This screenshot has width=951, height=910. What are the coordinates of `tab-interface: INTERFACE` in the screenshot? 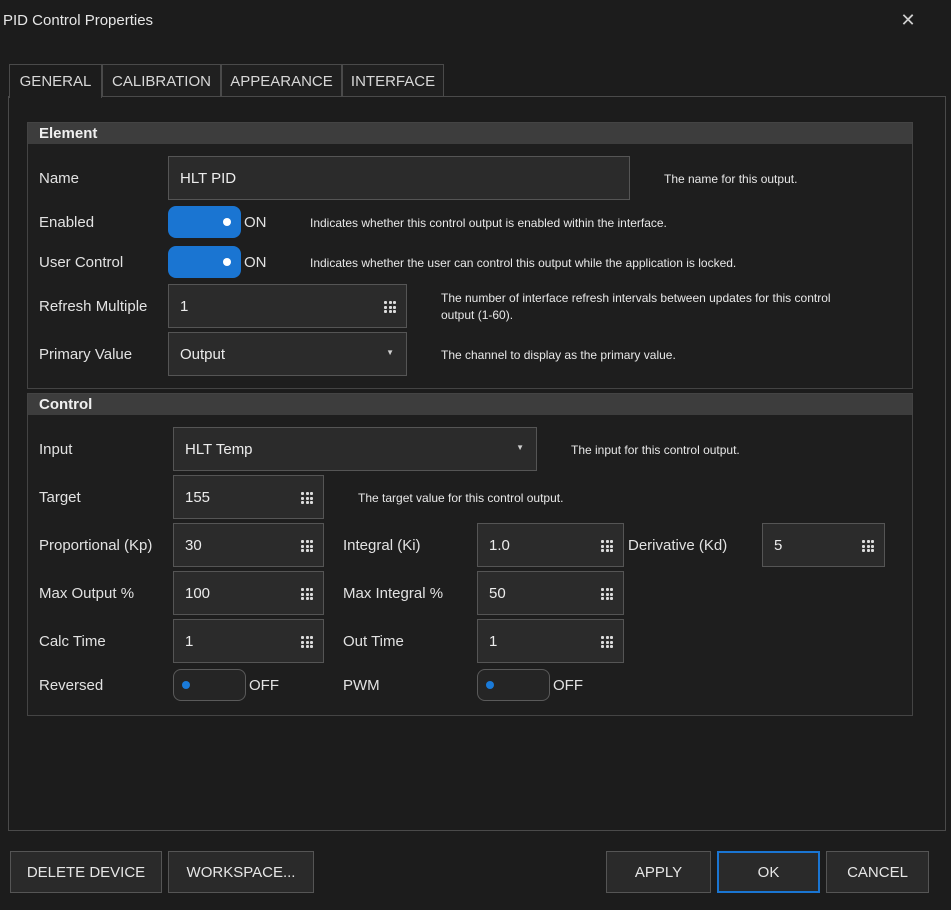 It's located at (393, 80).